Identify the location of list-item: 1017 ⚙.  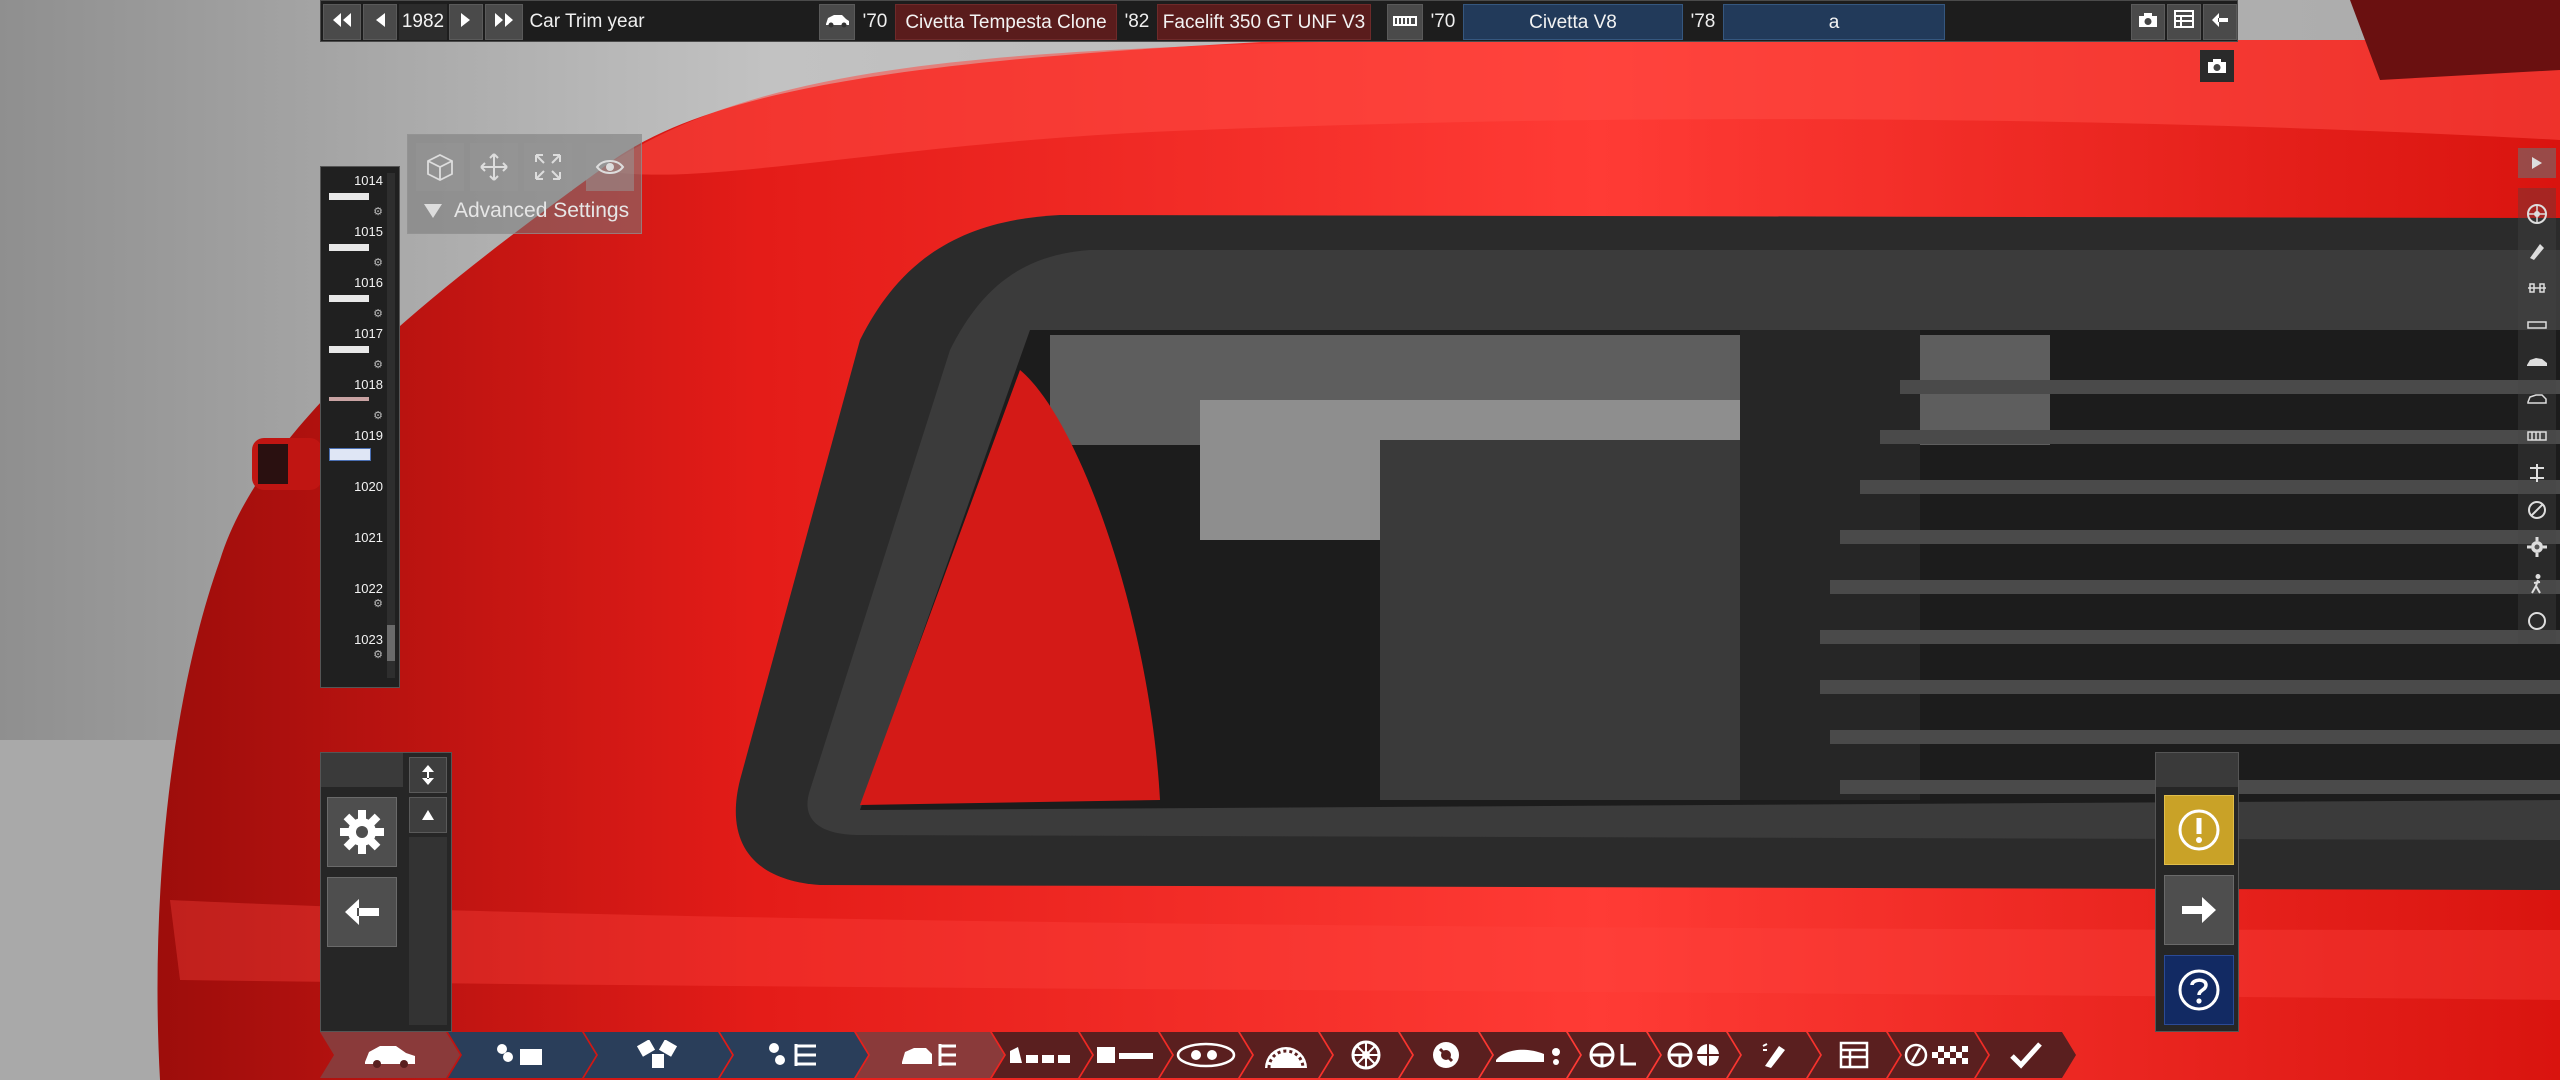
(356, 349).